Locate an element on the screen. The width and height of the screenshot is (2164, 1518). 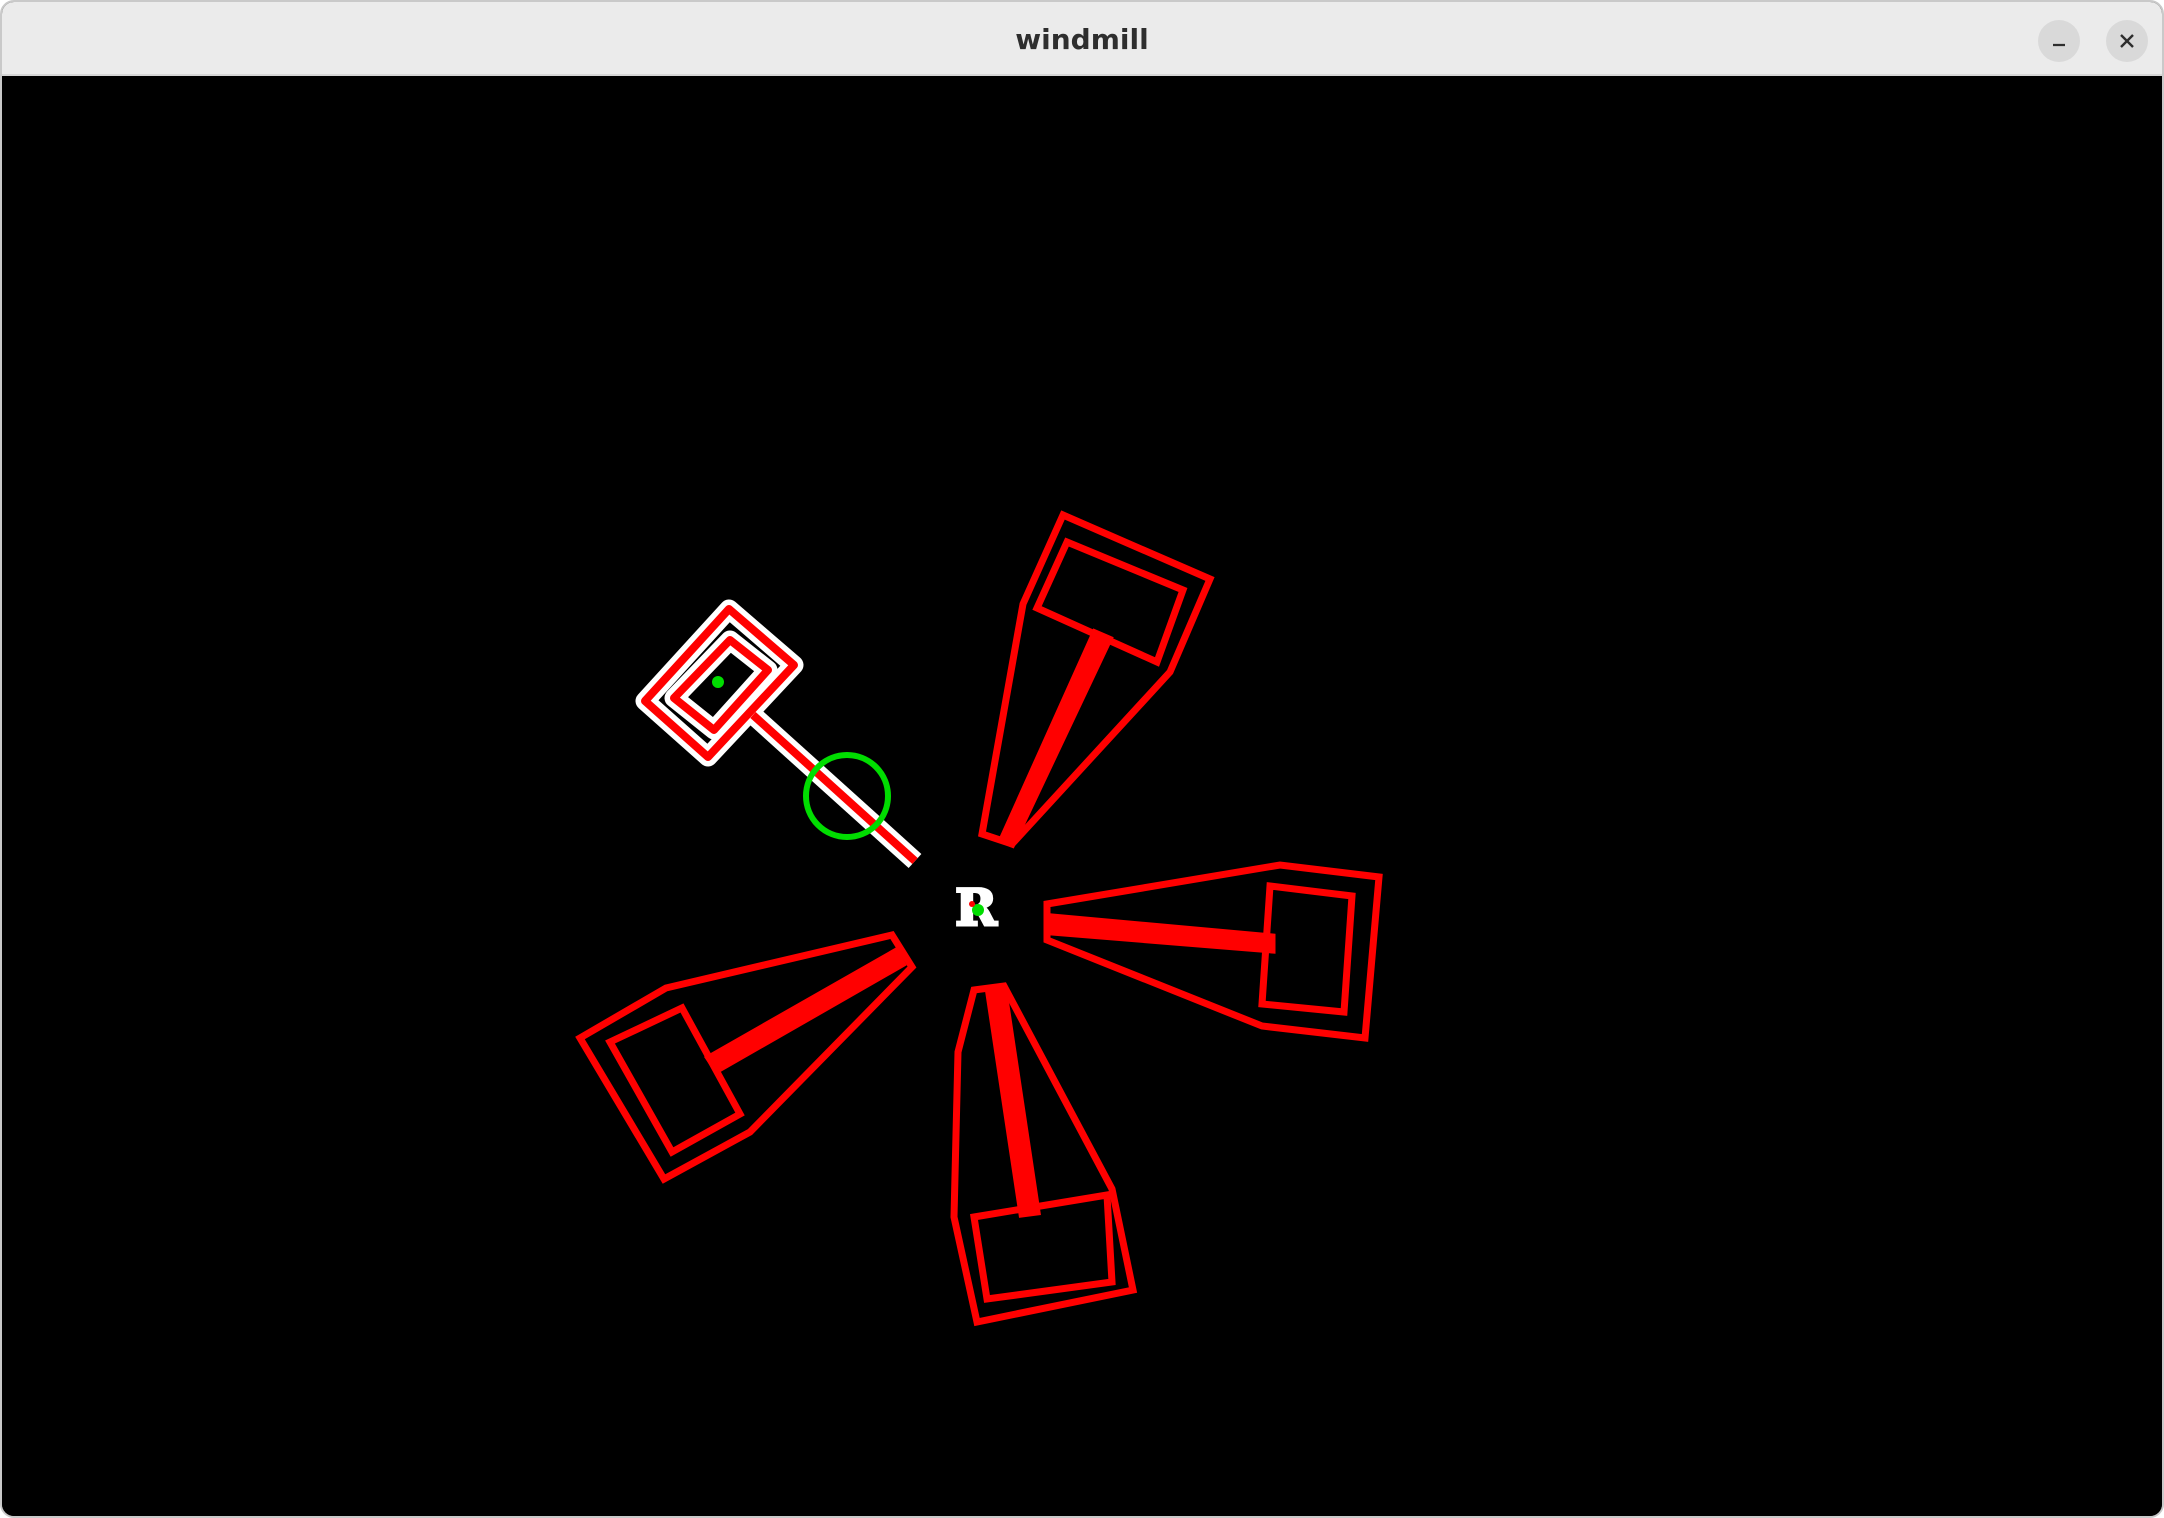
window-title: windmill is located at coordinates (1082, 39).